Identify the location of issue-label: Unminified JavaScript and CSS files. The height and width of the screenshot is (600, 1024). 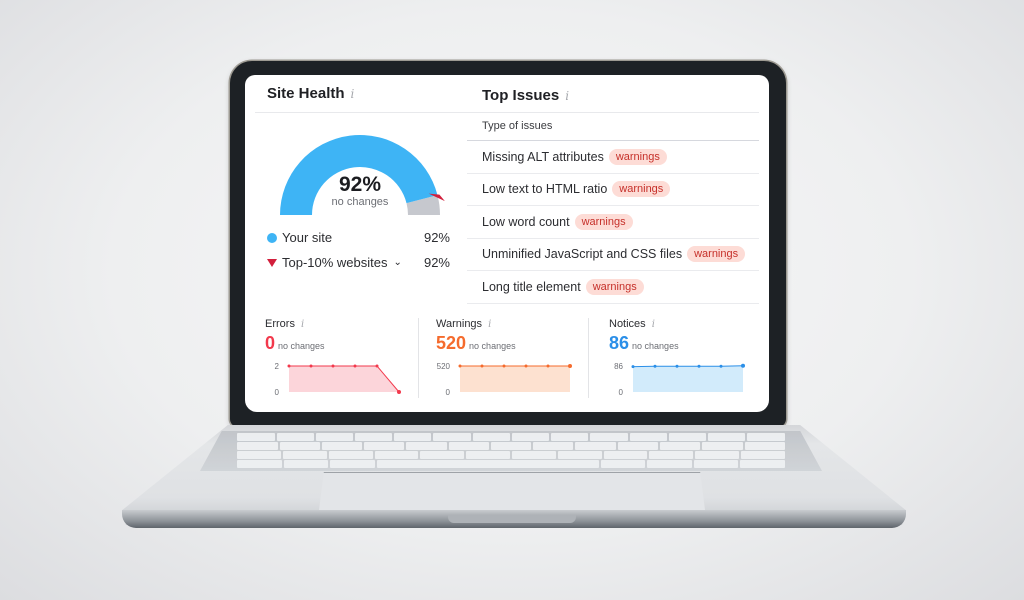
(582, 254).